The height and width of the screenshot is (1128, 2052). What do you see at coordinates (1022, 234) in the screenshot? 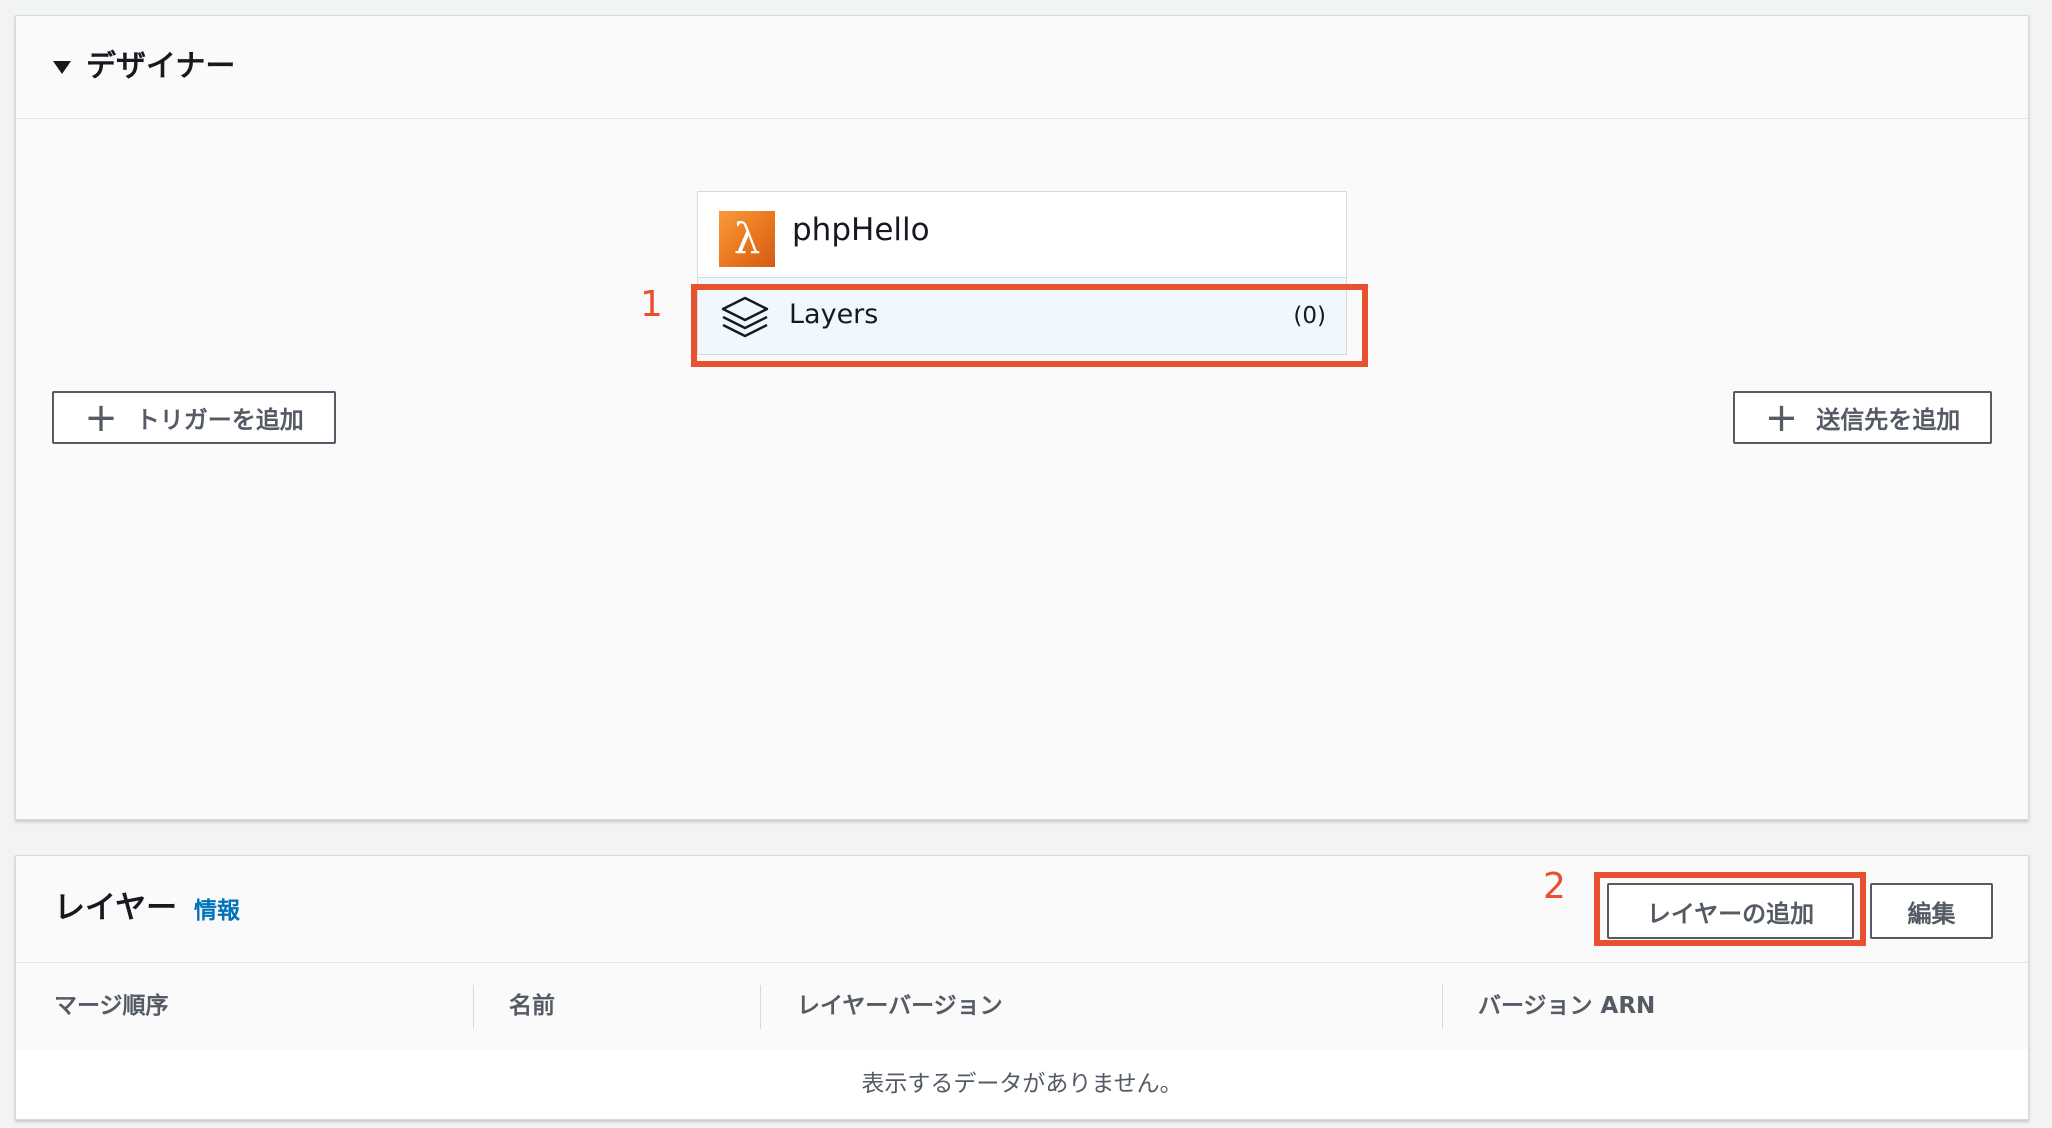
I see `function-card: λ phpHello` at bounding box center [1022, 234].